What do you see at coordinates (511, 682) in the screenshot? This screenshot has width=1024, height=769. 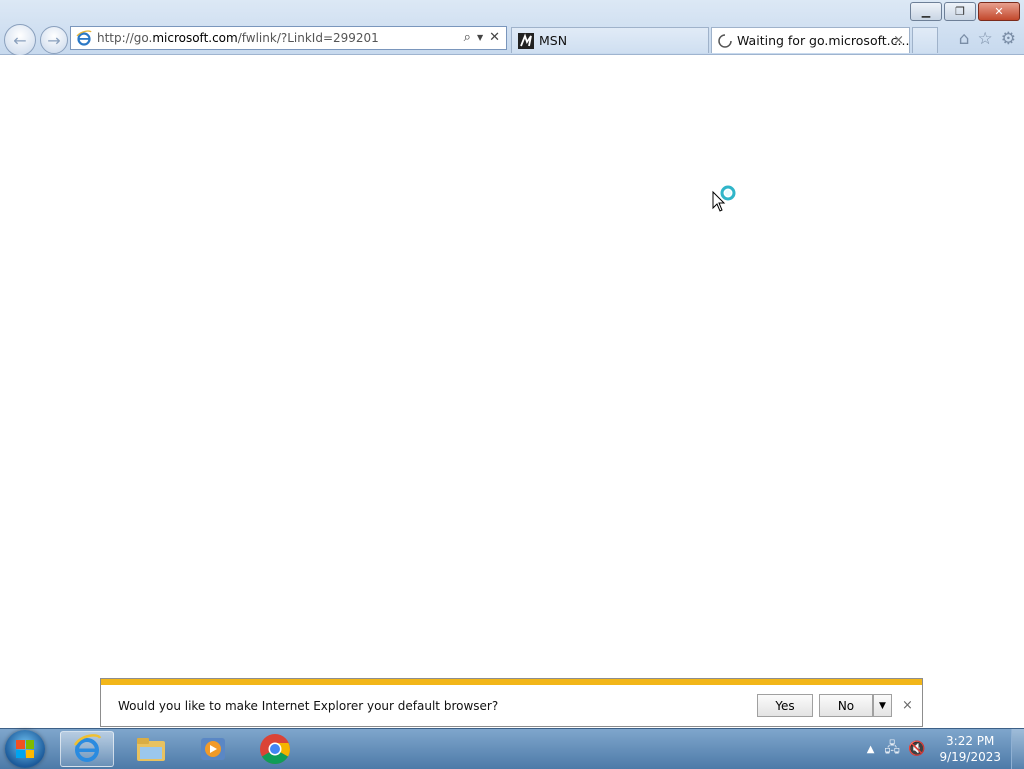 I see `notification-accent-bar` at bounding box center [511, 682].